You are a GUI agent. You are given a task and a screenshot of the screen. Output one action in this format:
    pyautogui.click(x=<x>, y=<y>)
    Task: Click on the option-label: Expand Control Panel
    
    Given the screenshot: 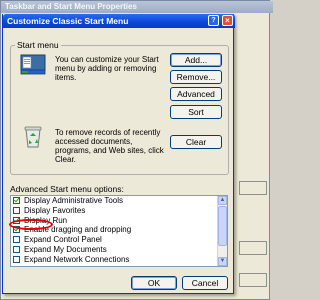 What is the action you would take?
    pyautogui.click(x=63, y=240)
    